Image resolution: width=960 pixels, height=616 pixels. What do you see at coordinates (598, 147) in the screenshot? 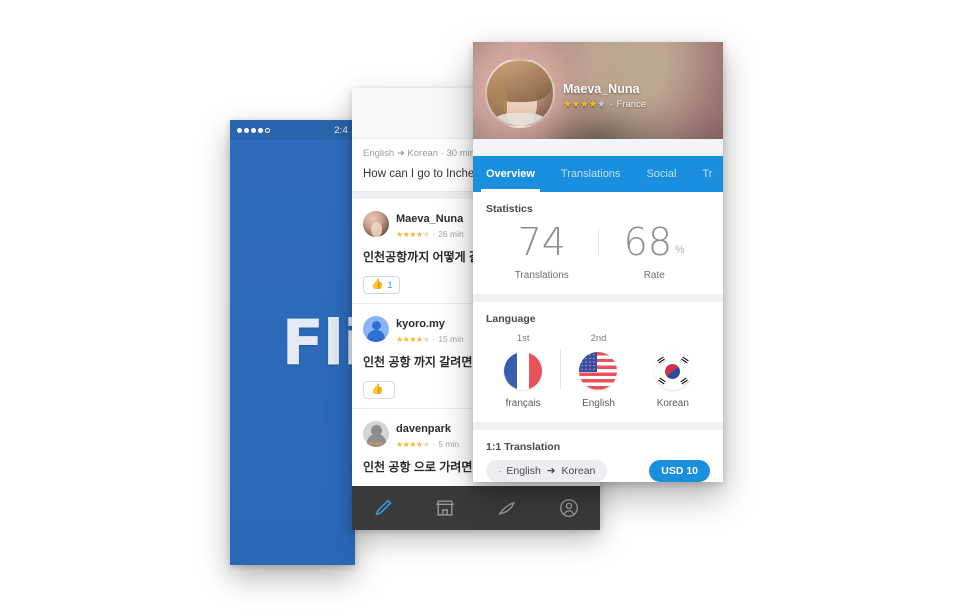
I see `hero-bottom-gap` at bounding box center [598, 147].